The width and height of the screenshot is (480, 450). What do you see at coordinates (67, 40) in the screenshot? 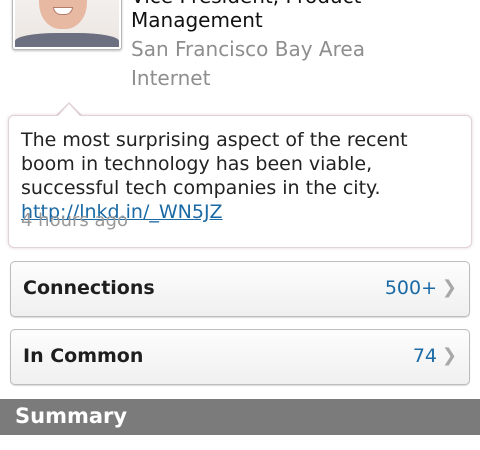
I see `avatar-shirt` at bounding box center [67, 40].